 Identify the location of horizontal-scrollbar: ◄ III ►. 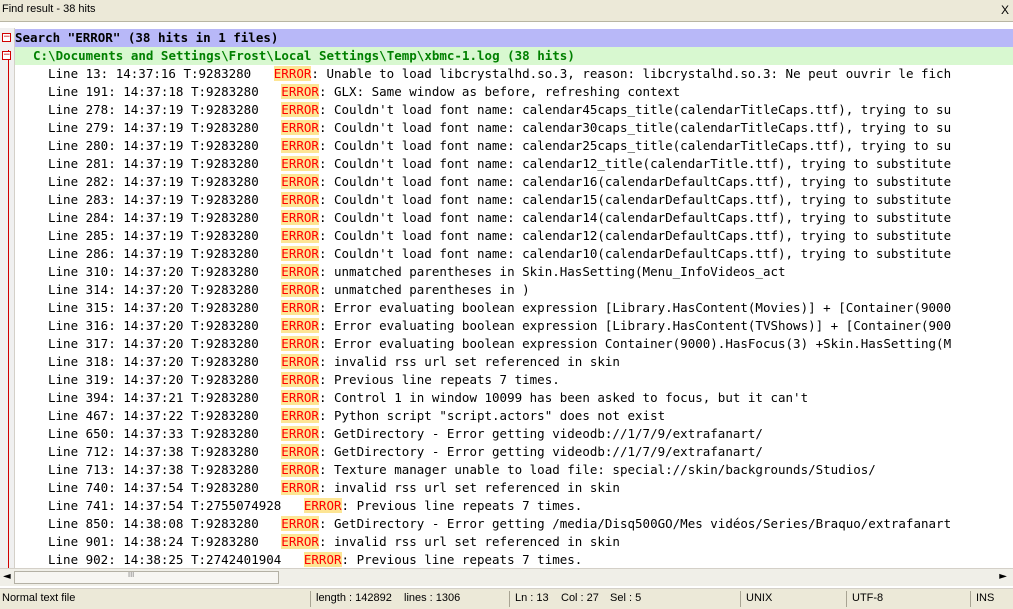
(506, 577).